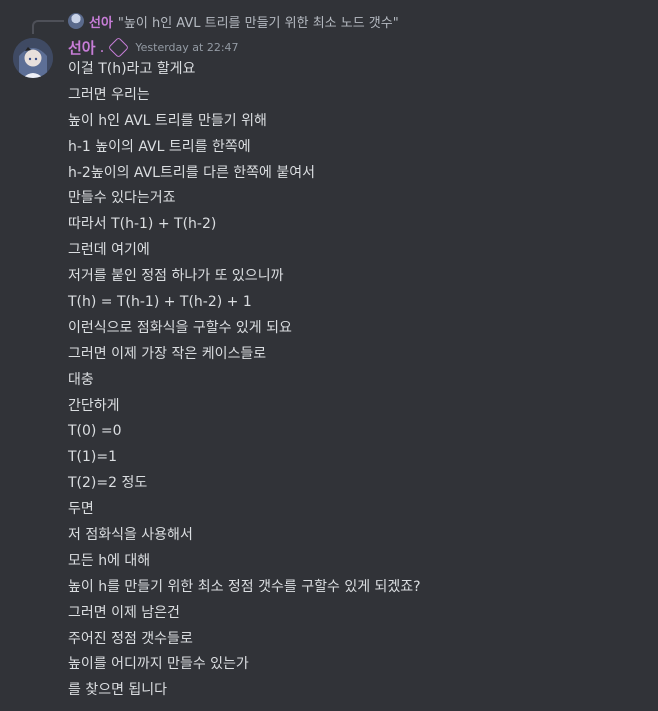 This screenshot has height=711, width=658. Describe the element at coordinates (94, 405) in the screenshot. I see `message-line: 간단하게` at that location.